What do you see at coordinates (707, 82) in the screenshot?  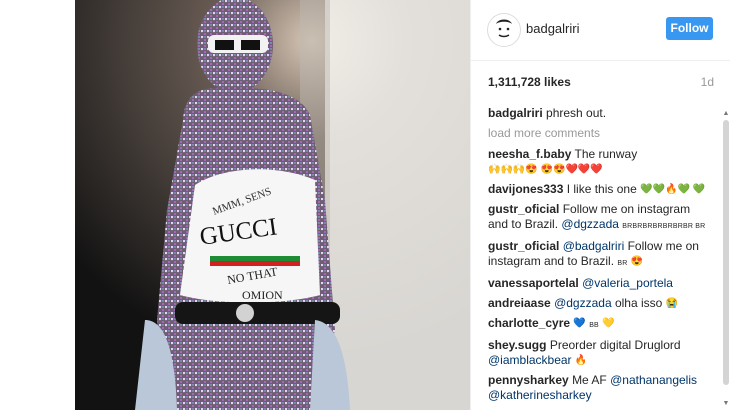 I see `post-age: 1d` at bounding box center [707, 82].